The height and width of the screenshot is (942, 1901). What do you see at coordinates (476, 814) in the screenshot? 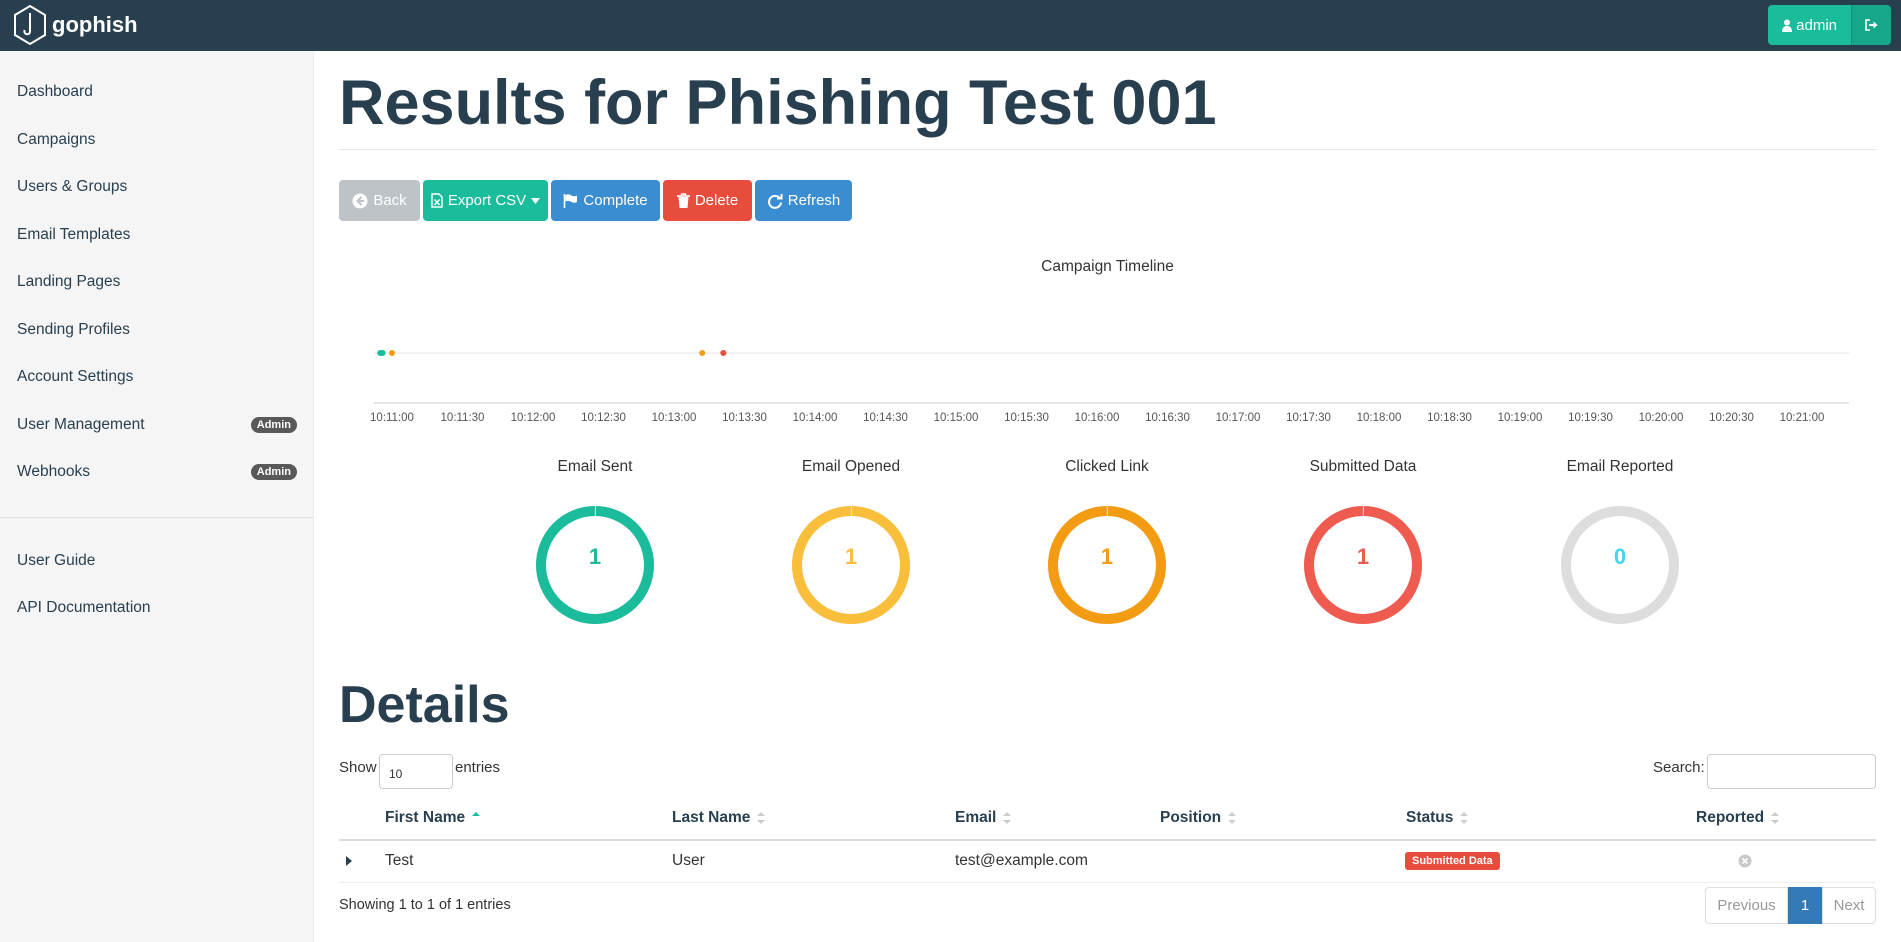
I see `sort-asc-icon` at bounding box center [476, 814].